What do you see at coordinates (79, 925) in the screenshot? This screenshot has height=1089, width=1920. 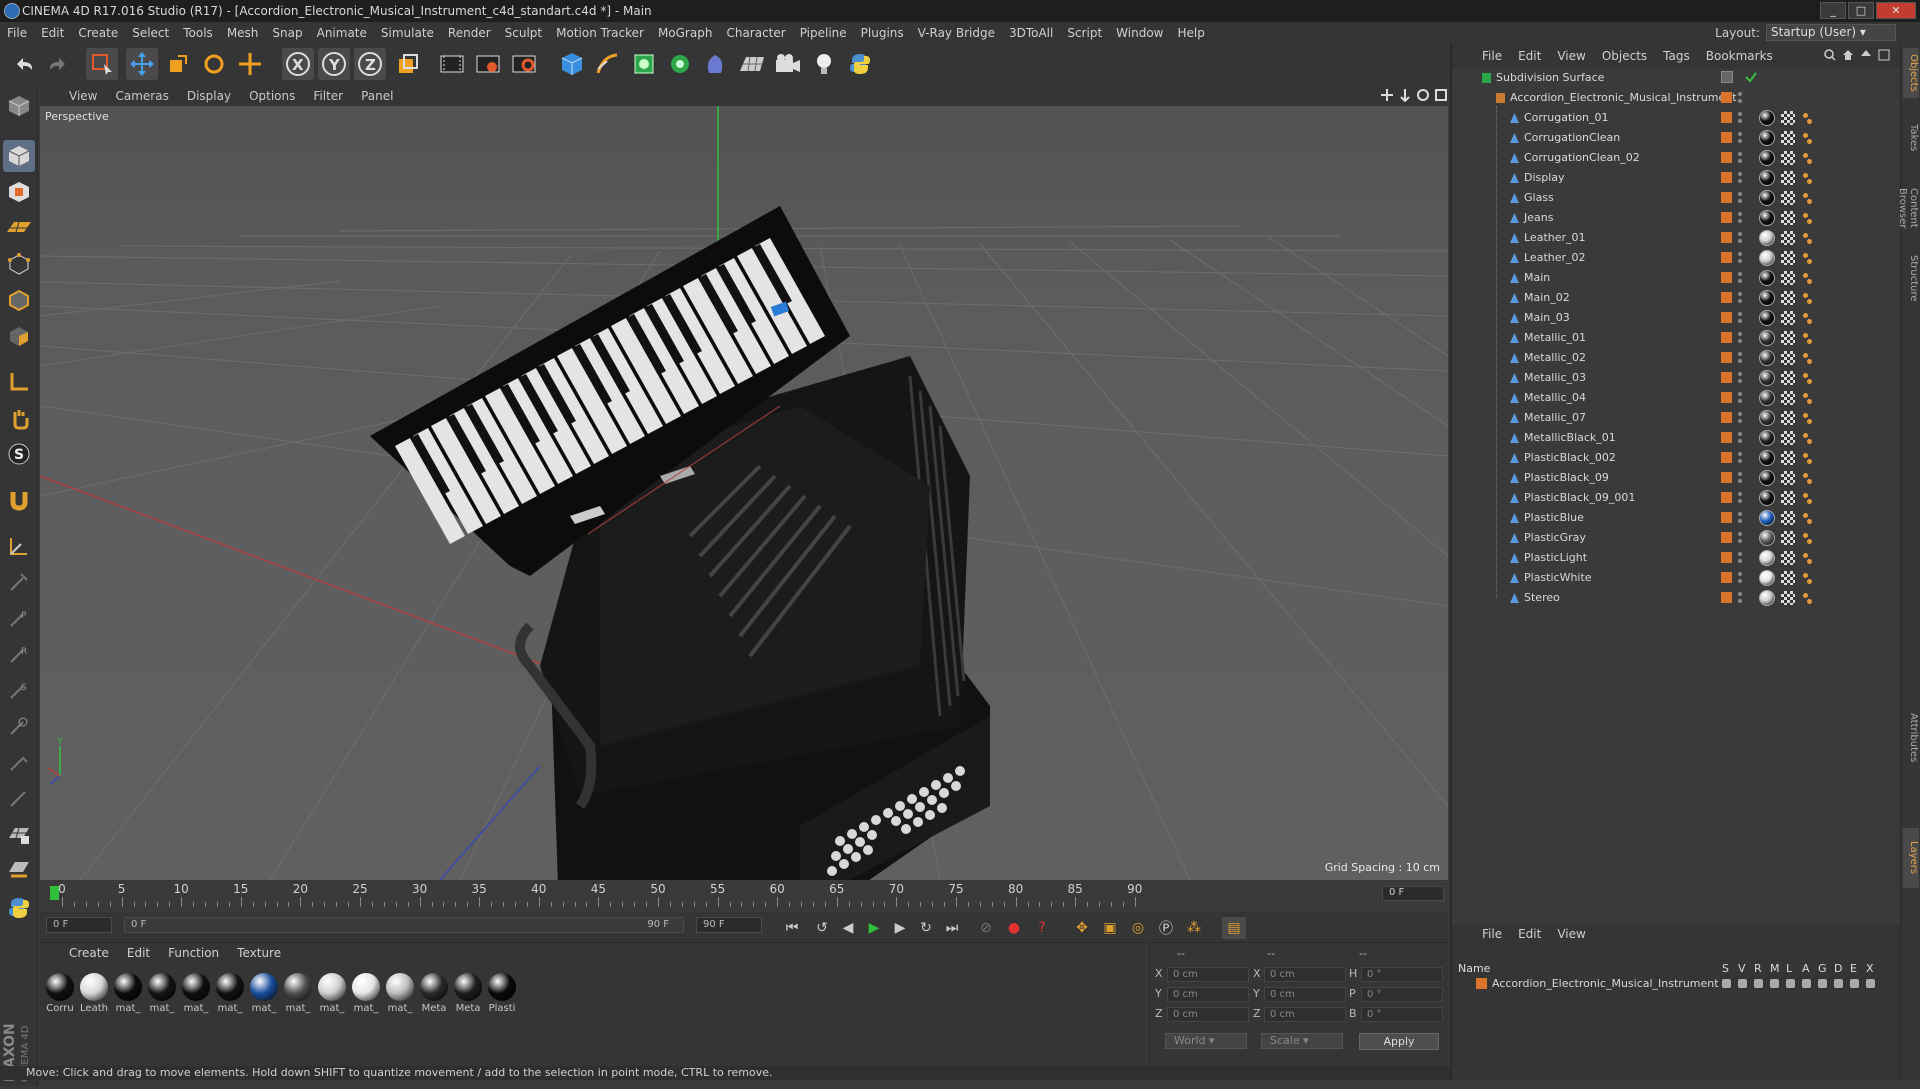 I see `start-frame-field: 0 F` at bounding box center [79, 925].